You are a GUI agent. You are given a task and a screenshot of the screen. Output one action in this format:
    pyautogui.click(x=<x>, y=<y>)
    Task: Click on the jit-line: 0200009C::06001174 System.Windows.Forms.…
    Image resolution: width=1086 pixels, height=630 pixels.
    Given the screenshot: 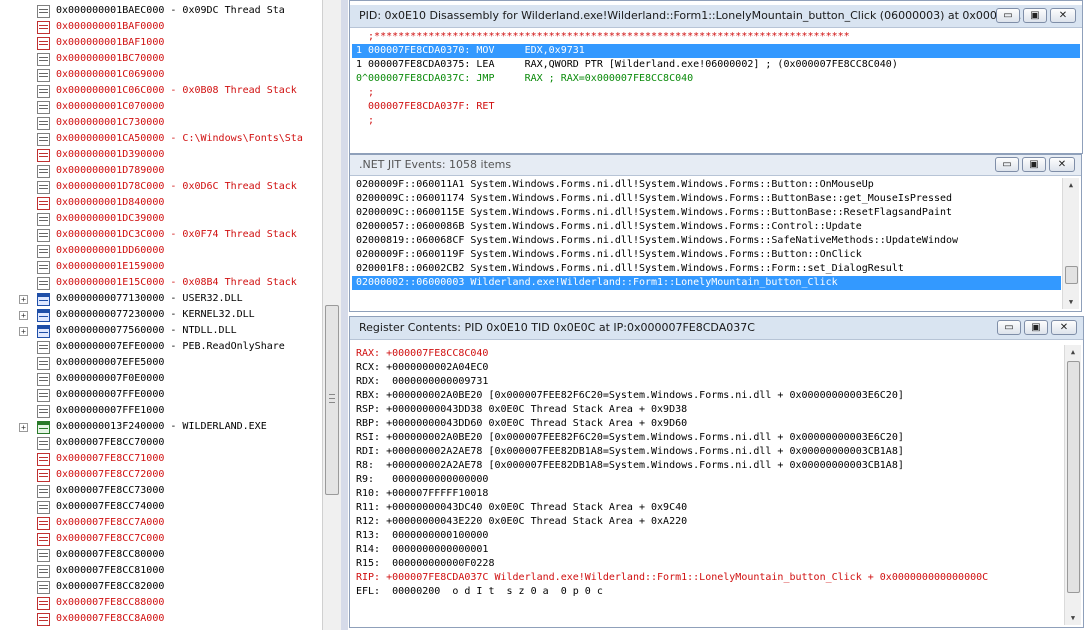 What is the action you would take?
    pyautogui.click(x=706, y=199)
    